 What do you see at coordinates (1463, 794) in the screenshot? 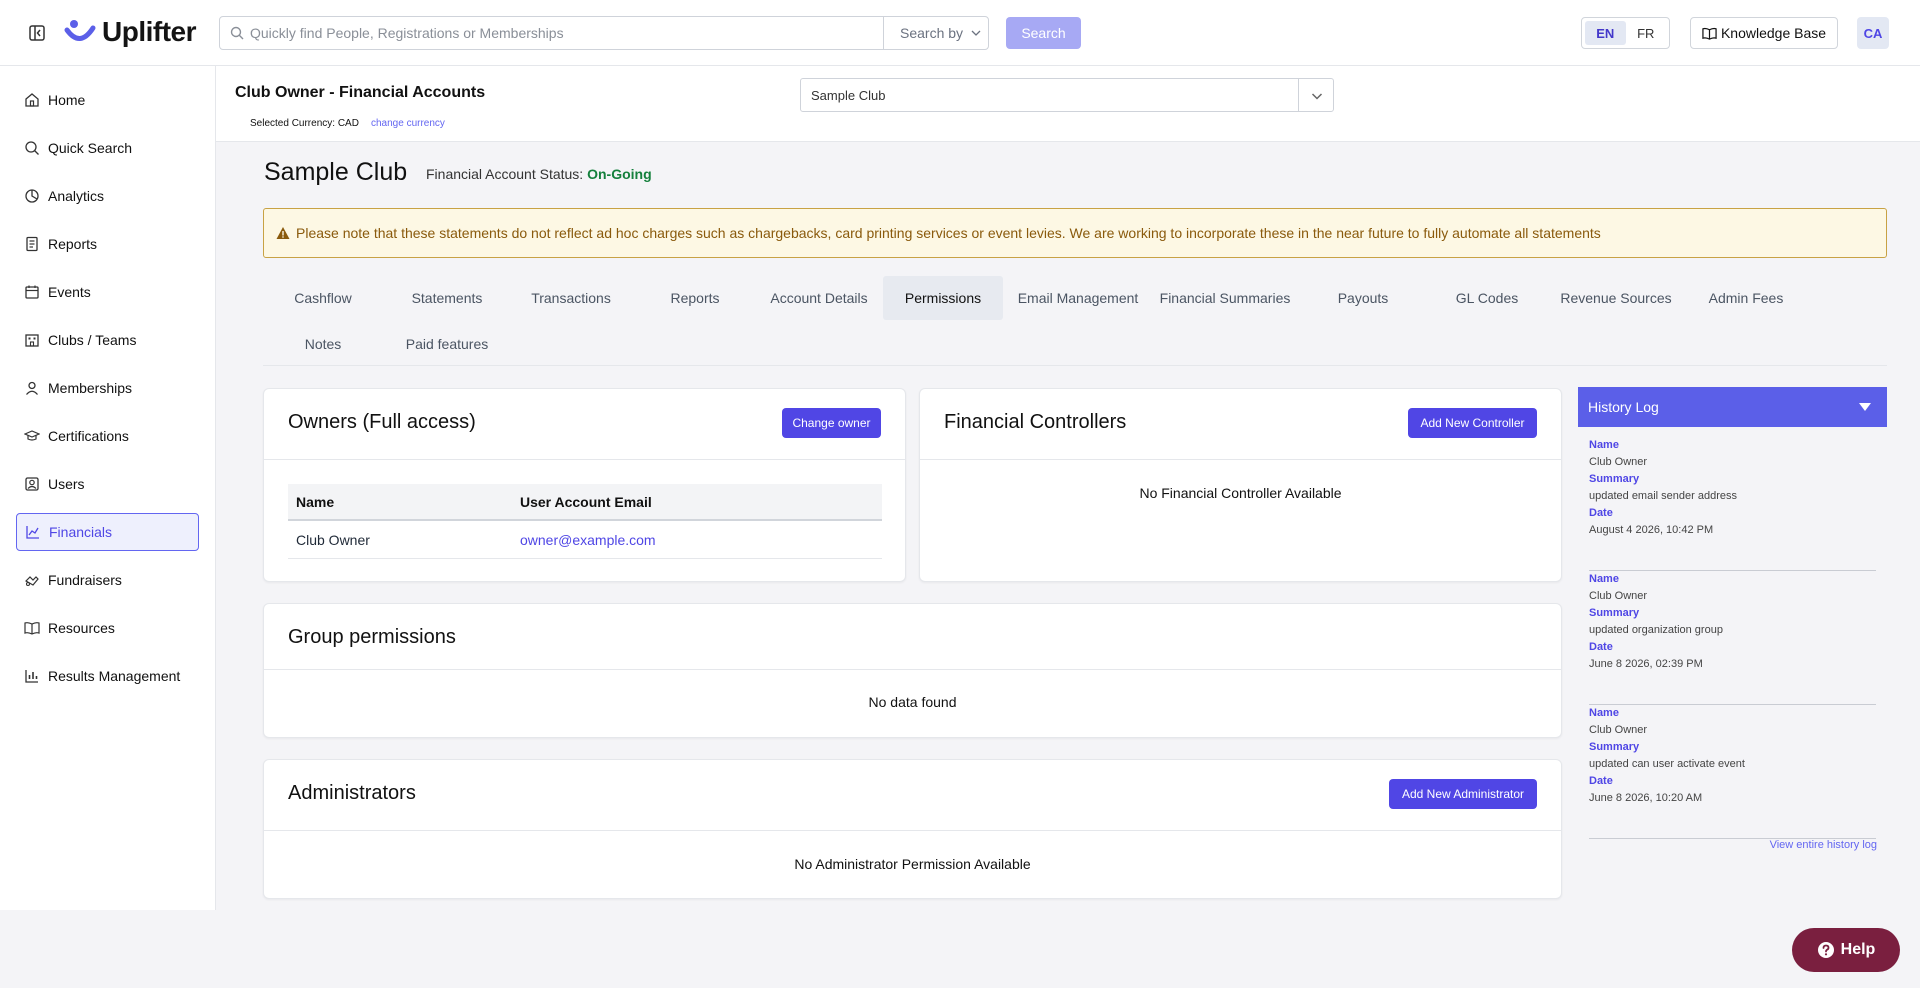
I see `add-new-administrator-button: Add New Administrator` at bounding box center [1463, 794].